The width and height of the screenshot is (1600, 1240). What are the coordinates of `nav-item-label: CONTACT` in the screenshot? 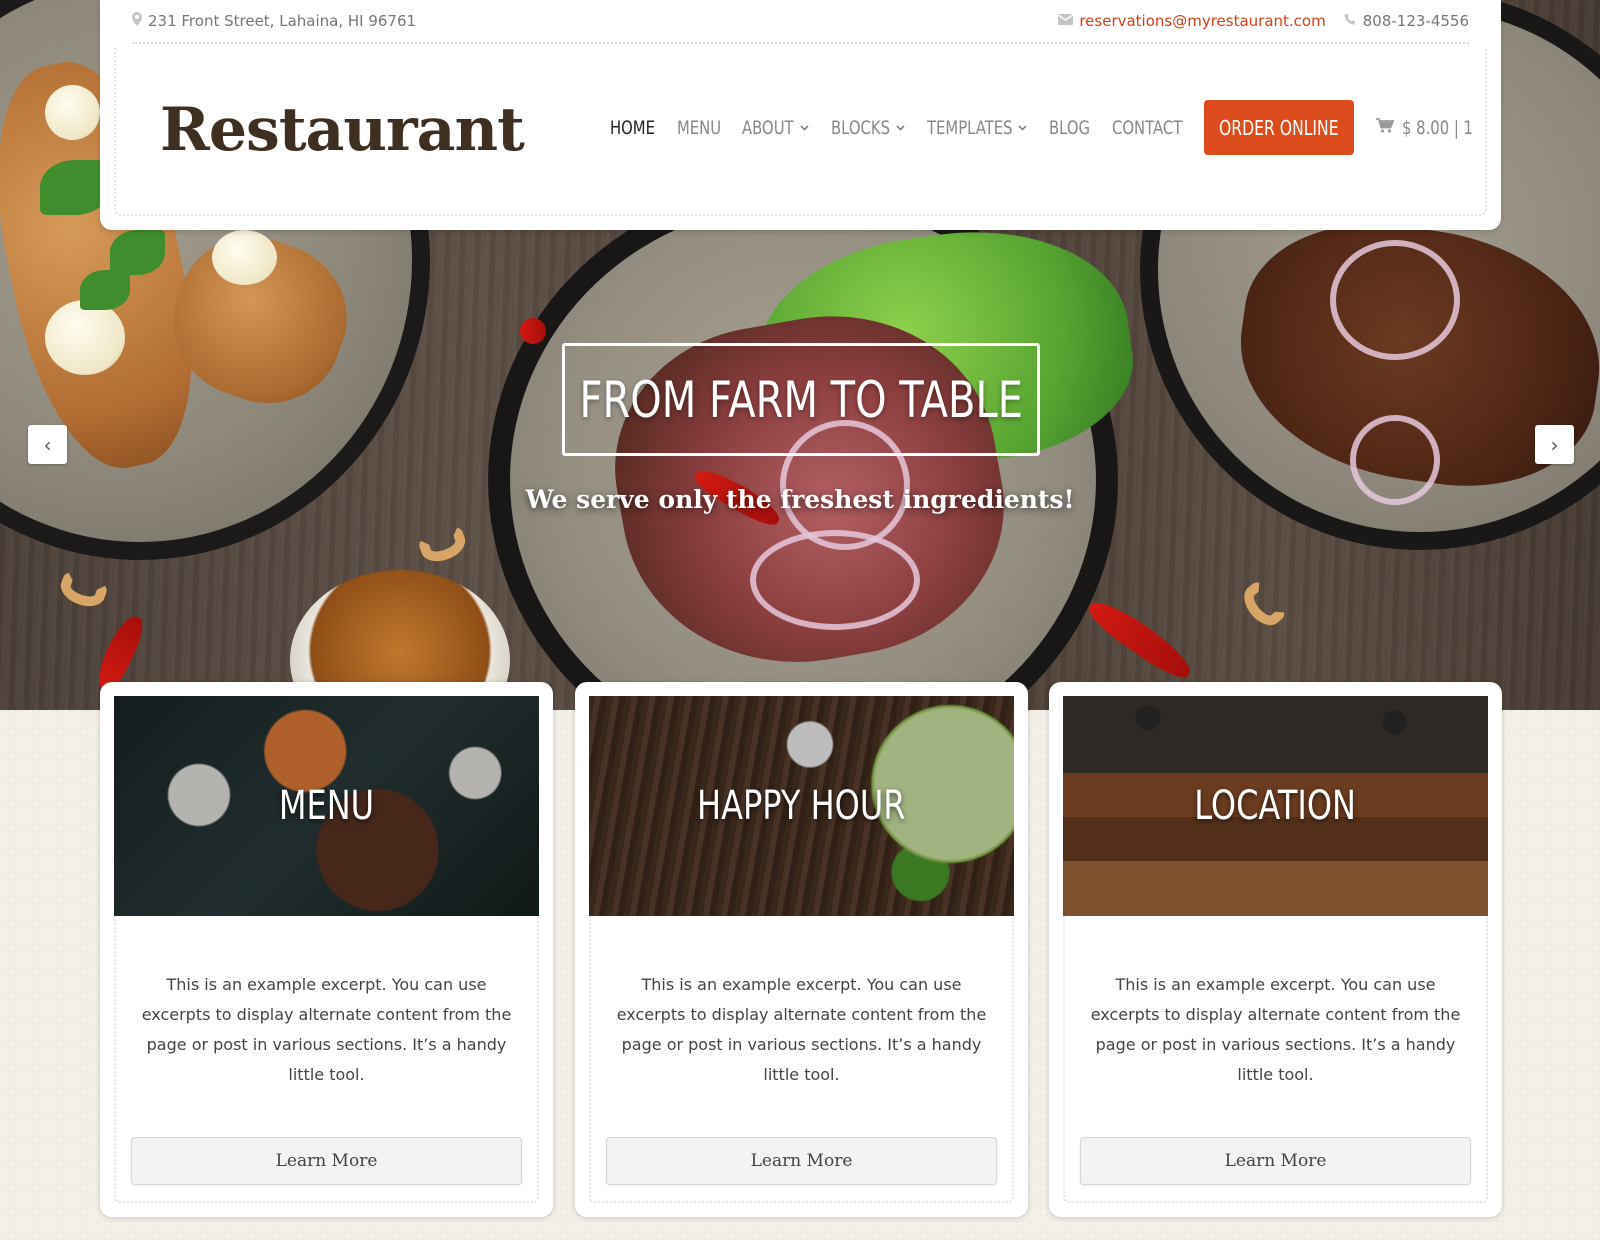 It's located at (1147, 127).